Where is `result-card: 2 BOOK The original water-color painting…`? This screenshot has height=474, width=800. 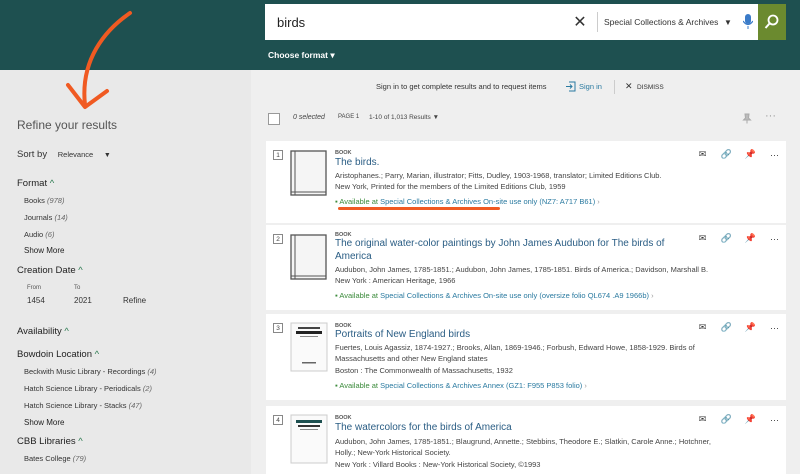 result-card: 2 BOOK The original water-color painting… is located at coordinates (526, 267).